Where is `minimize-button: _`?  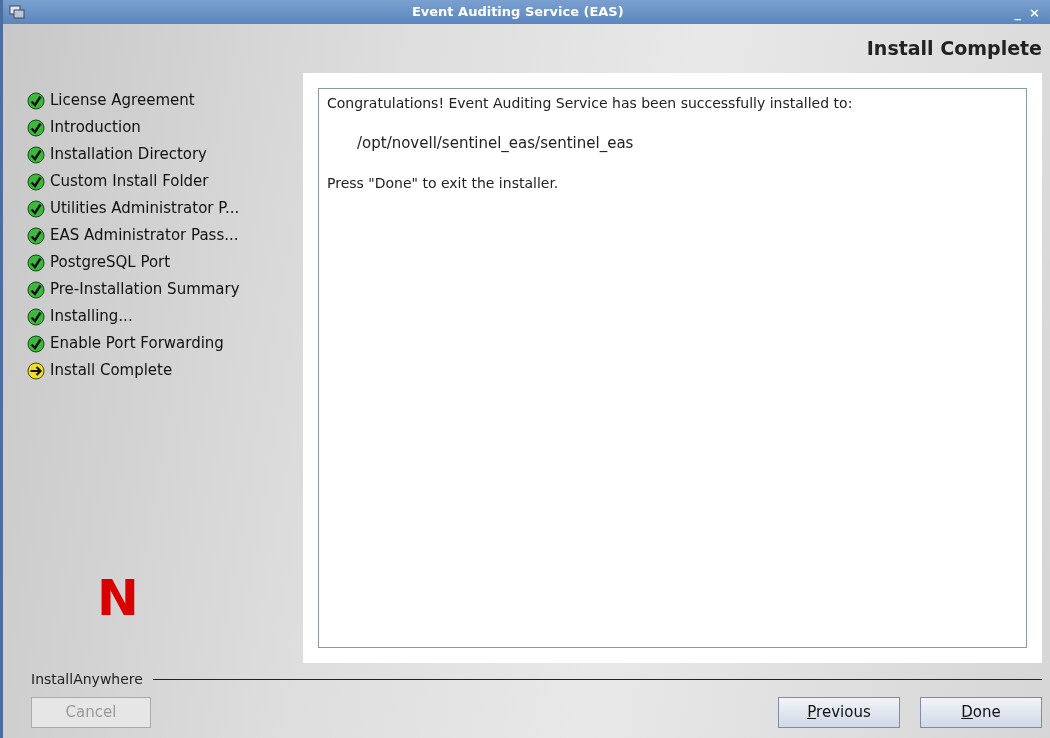
minimize-button: _ is located at coordinates (1018, 12).